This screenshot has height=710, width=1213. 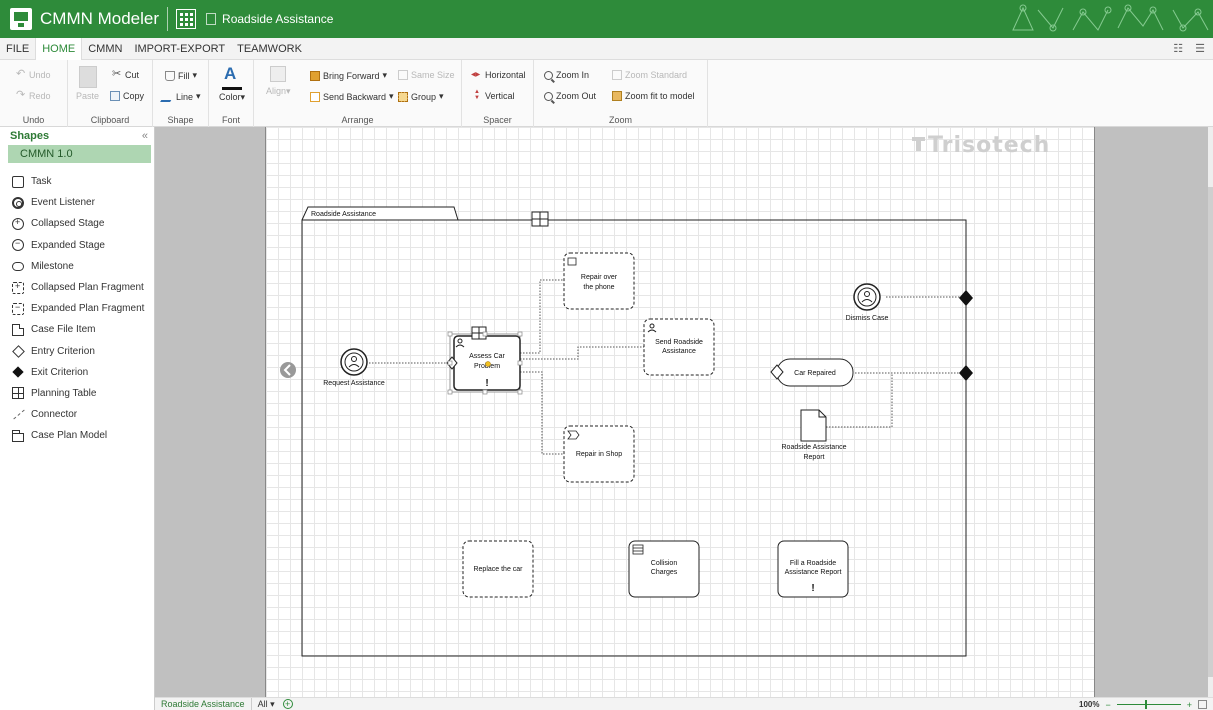 I want to click on fill-report-label-2: Assistance Report, so click(x=813, y=572).